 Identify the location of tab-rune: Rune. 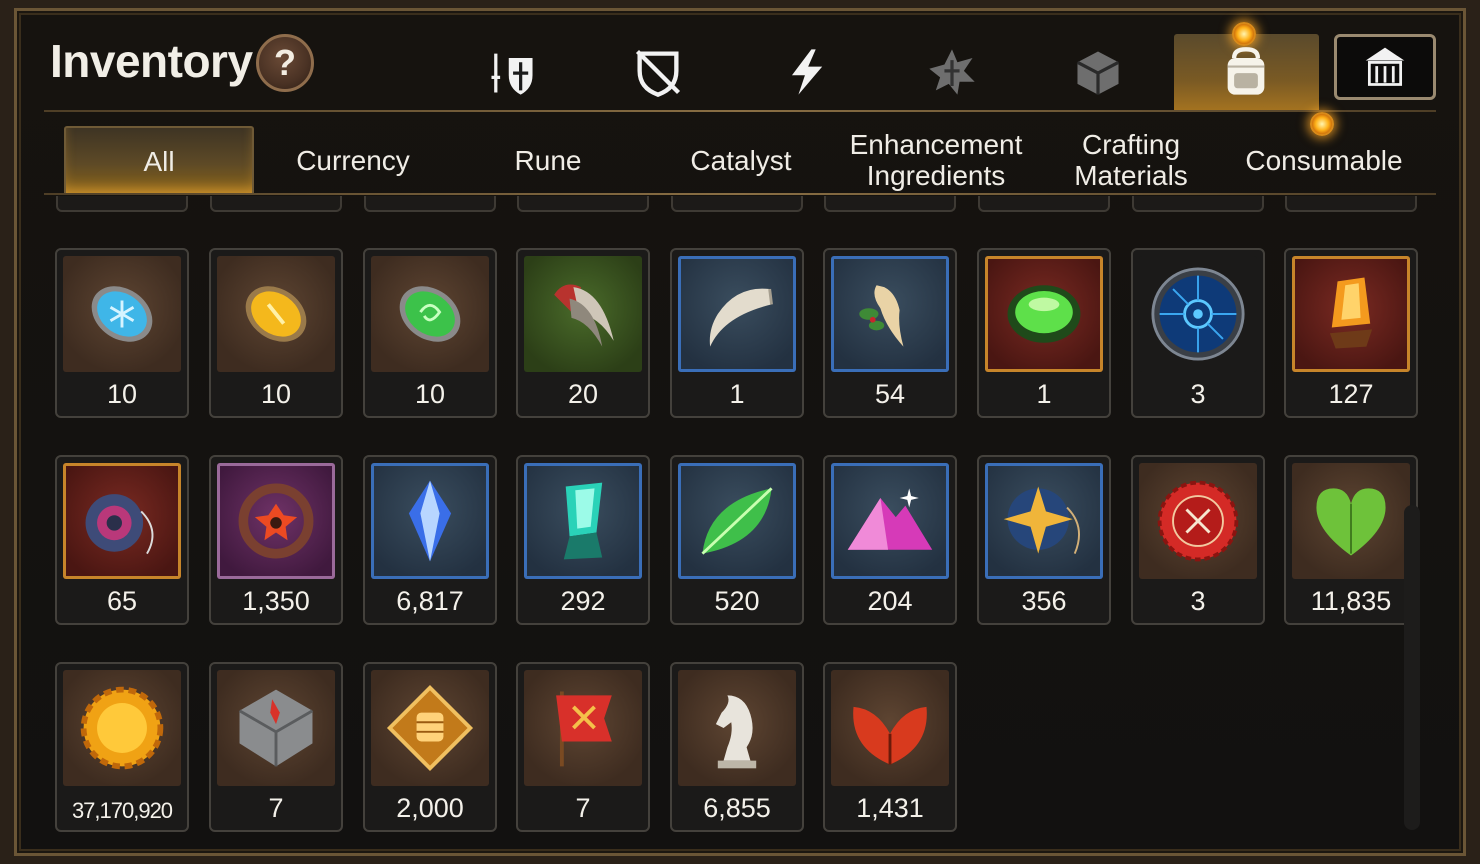
(548, 160).